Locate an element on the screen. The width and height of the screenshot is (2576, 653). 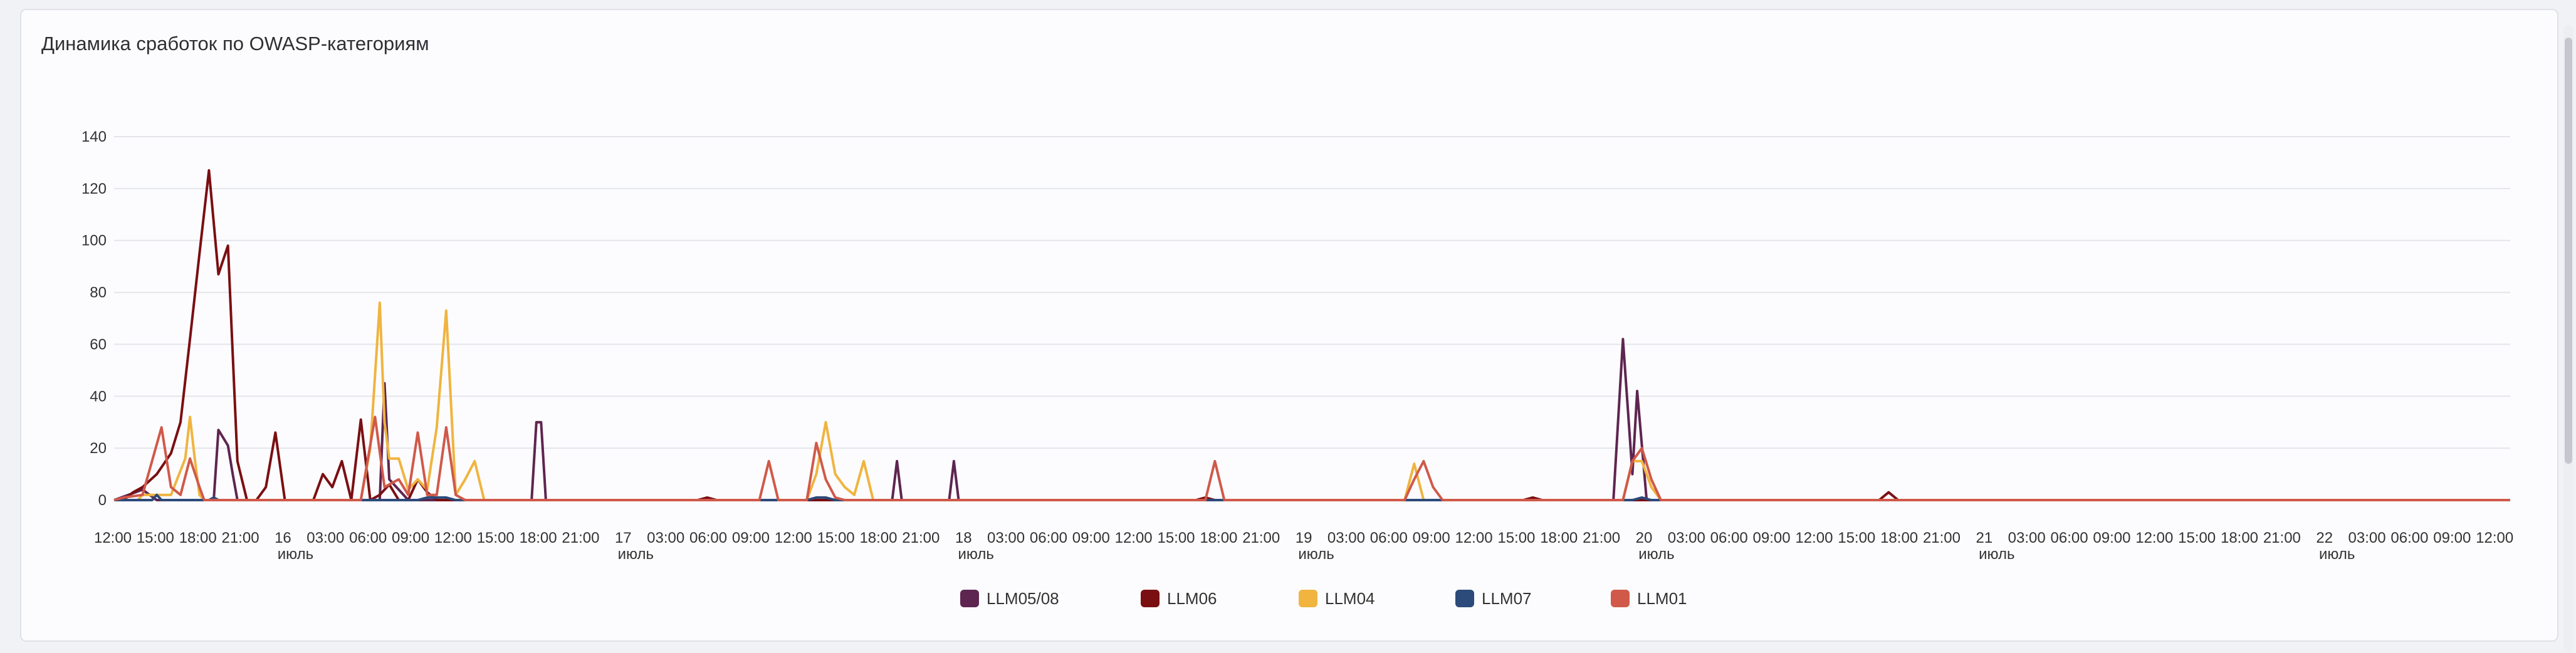
series-line-llm01 is located at coordinates (1311, 458).